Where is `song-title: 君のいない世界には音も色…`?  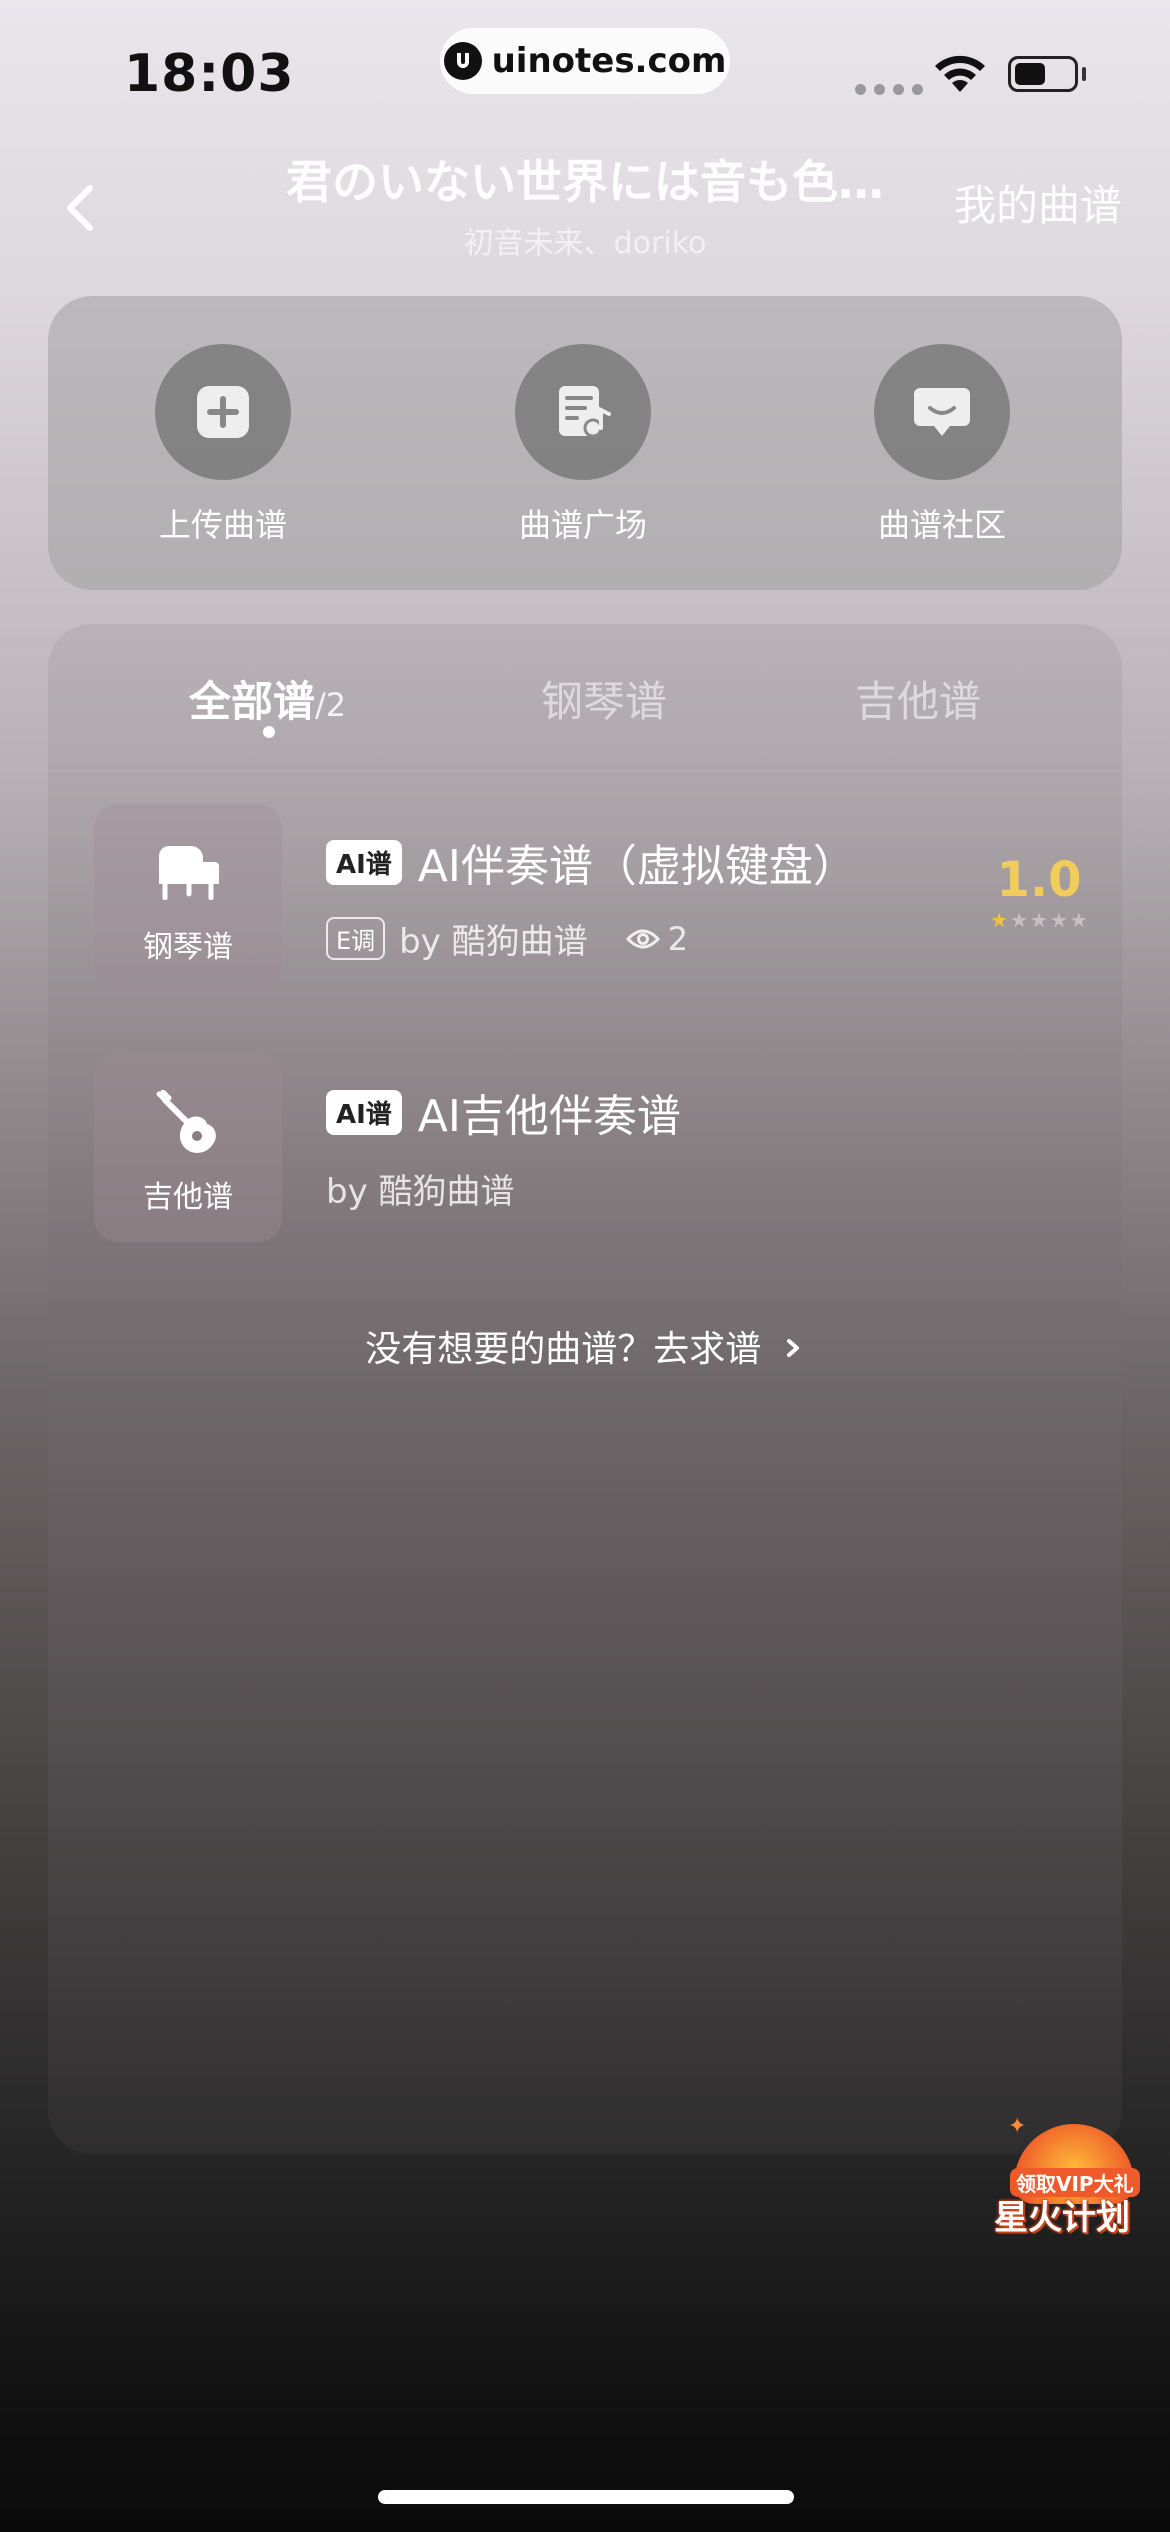
song-title: 君のいない世界には音も色… is located at coordinates (585, 182).